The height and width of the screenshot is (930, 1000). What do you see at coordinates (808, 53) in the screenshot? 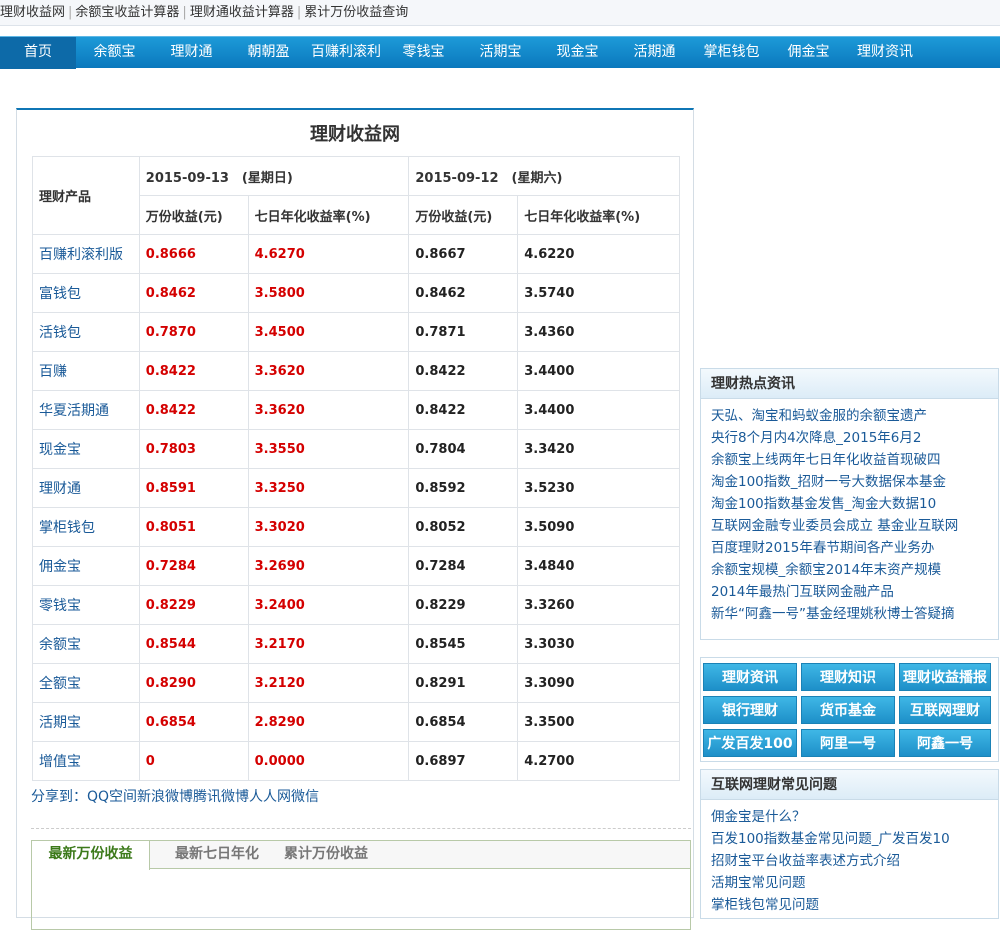
I see `nav-item: 佣金宝` at bounding box center [808, 53].